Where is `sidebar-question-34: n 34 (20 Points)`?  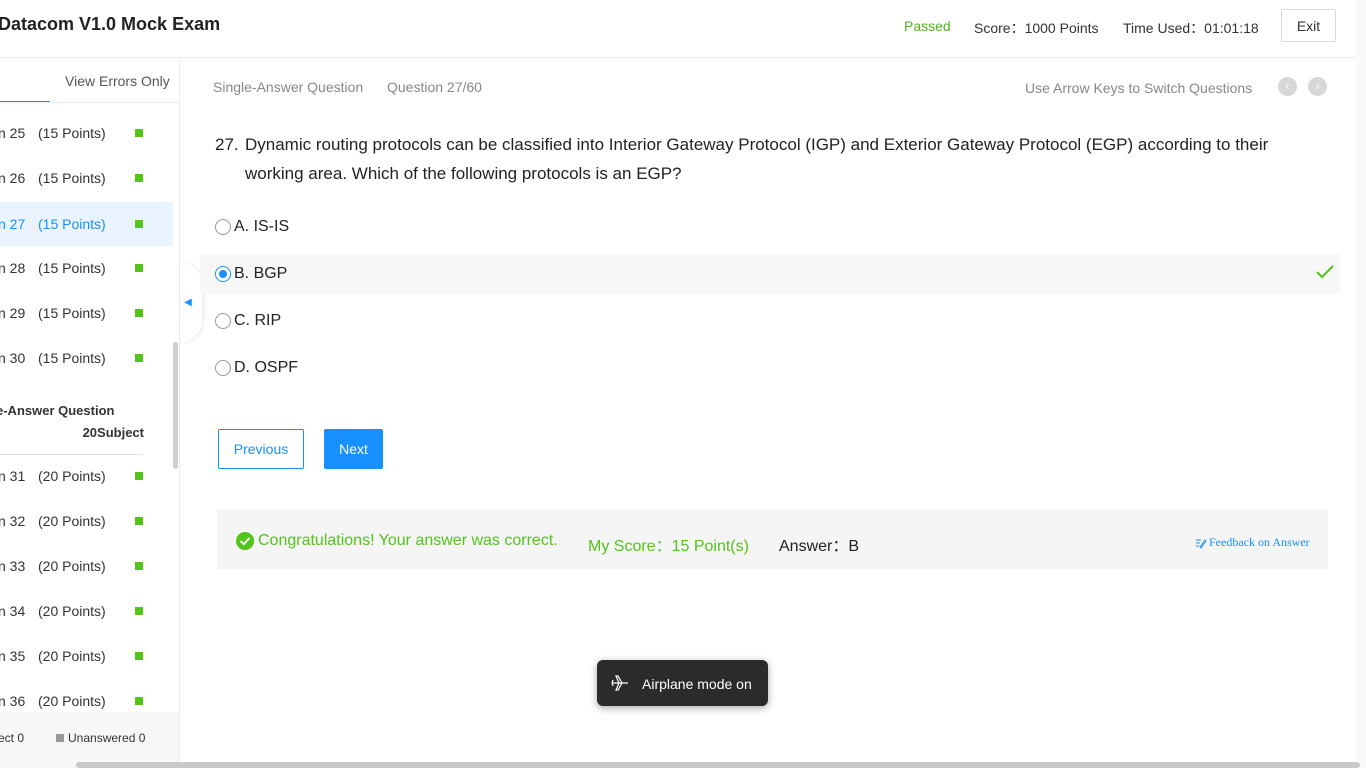 sidebar-question-34: n 34 (20 Points) is located at coordinates (86, 611).